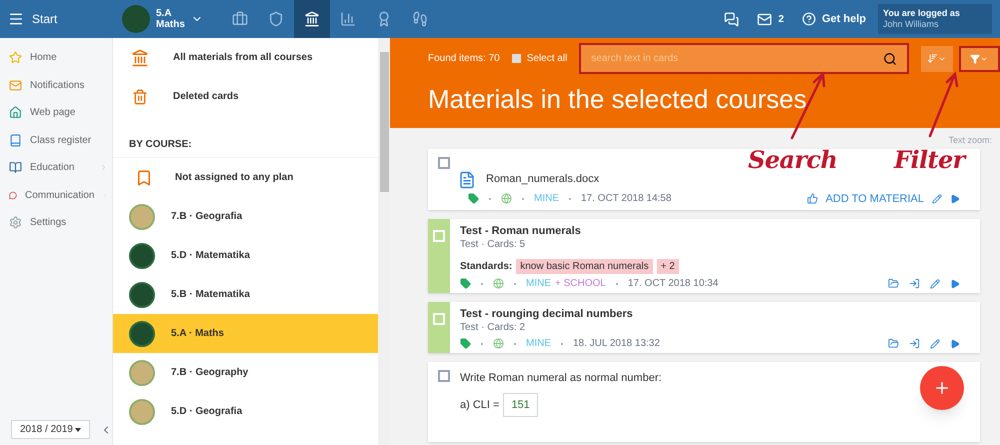 The image size is (1000, 445). I want to click on card-date: 18. JUL 2018 13:32, so click(616, 343).